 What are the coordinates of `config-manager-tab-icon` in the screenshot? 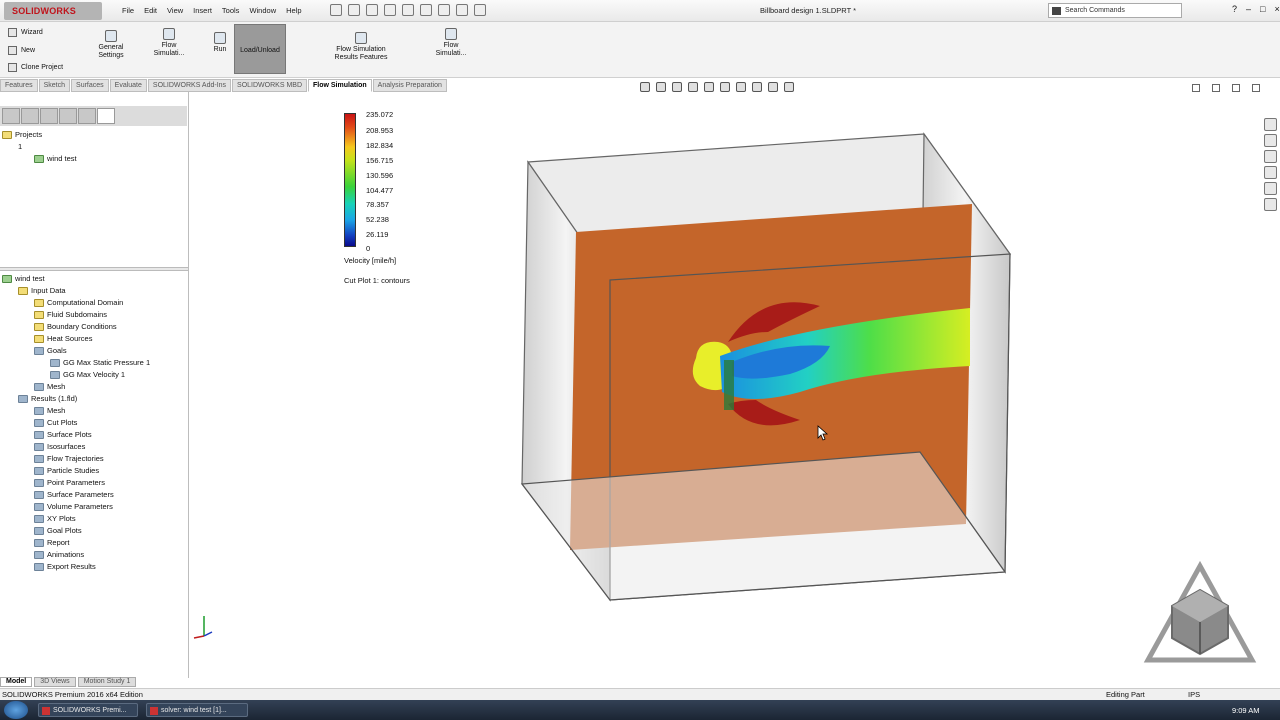 It's located at (49, 116).